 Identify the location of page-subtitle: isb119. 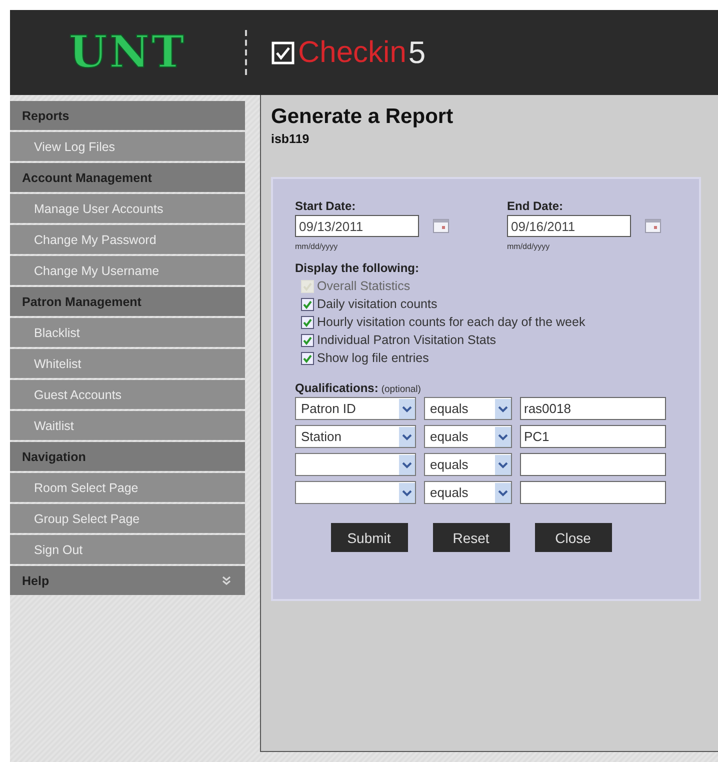
(290, 139).